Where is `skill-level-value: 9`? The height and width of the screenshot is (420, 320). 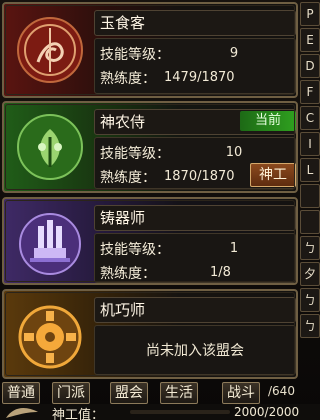 skill-level-value: 9 is located at coordinates (234, 53).